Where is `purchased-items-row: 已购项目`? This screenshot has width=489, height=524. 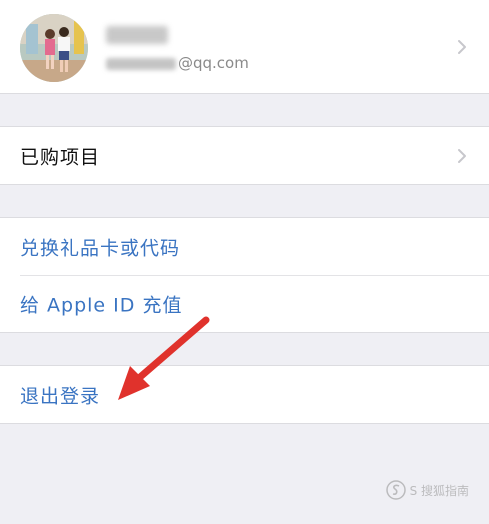 purchased-items-row: 已购项目 is located at coordinates (244, 155).